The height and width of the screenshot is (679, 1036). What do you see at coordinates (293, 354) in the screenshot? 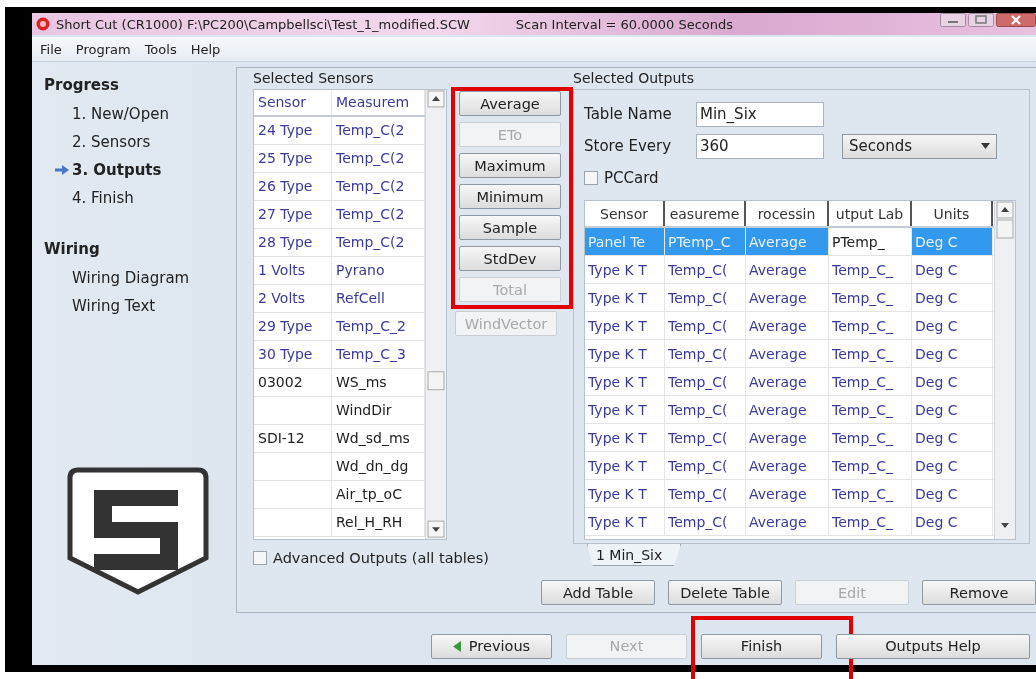
I see `table-cell: 30 Type` at bounding box center [293, 354].